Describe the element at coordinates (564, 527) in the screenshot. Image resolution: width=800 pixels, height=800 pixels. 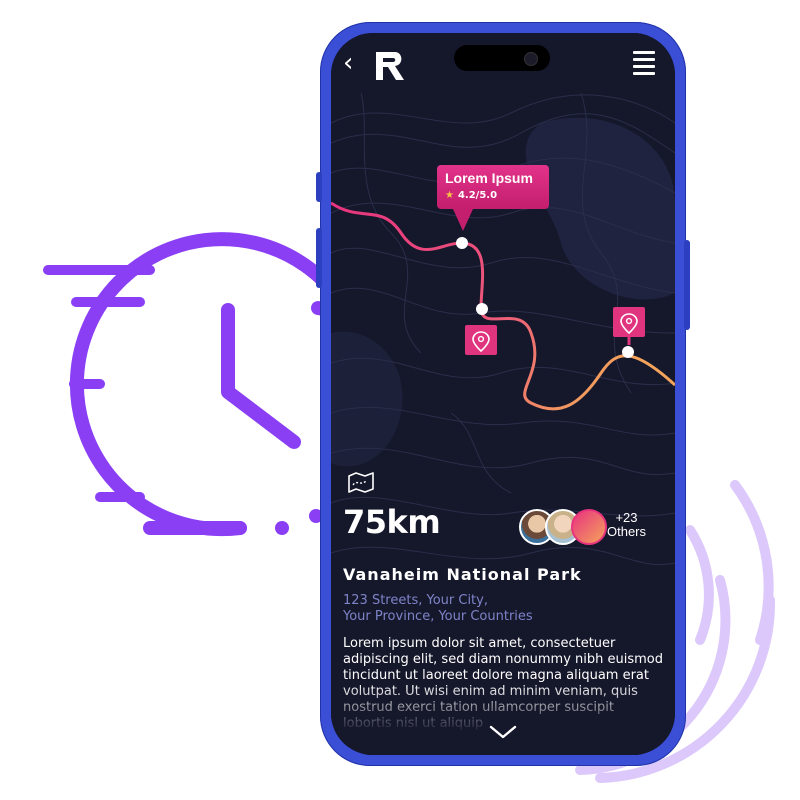
I see `participant-avatars` at that location.